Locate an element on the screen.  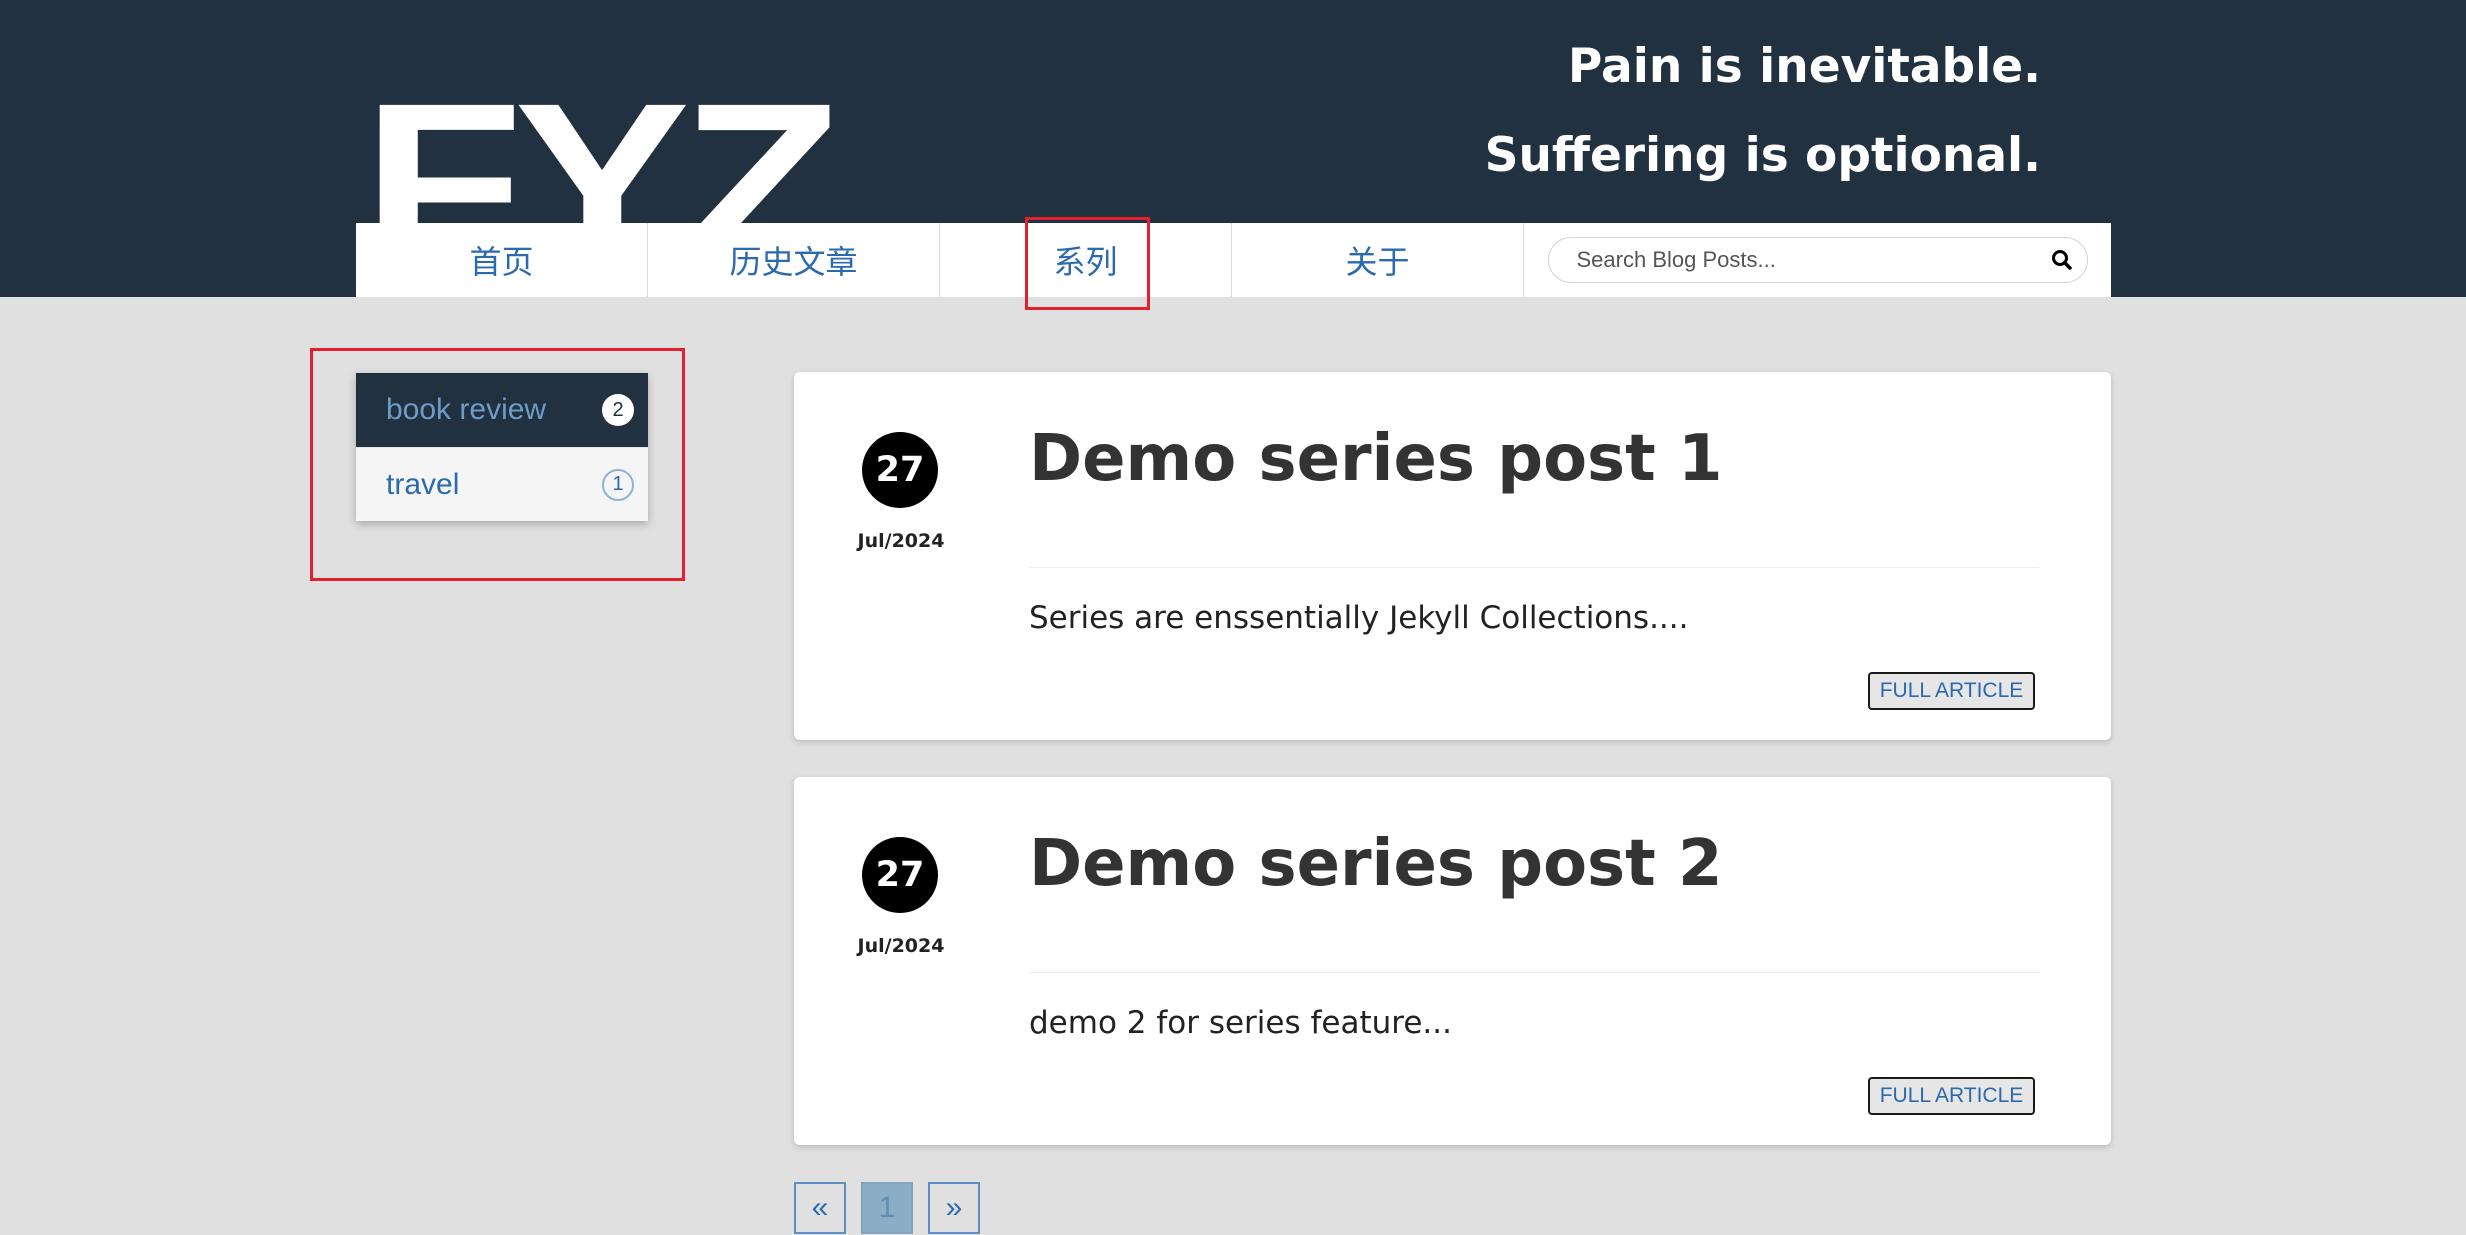
series-list: book review 2 travel 1 is located at coordinates (502, 447).